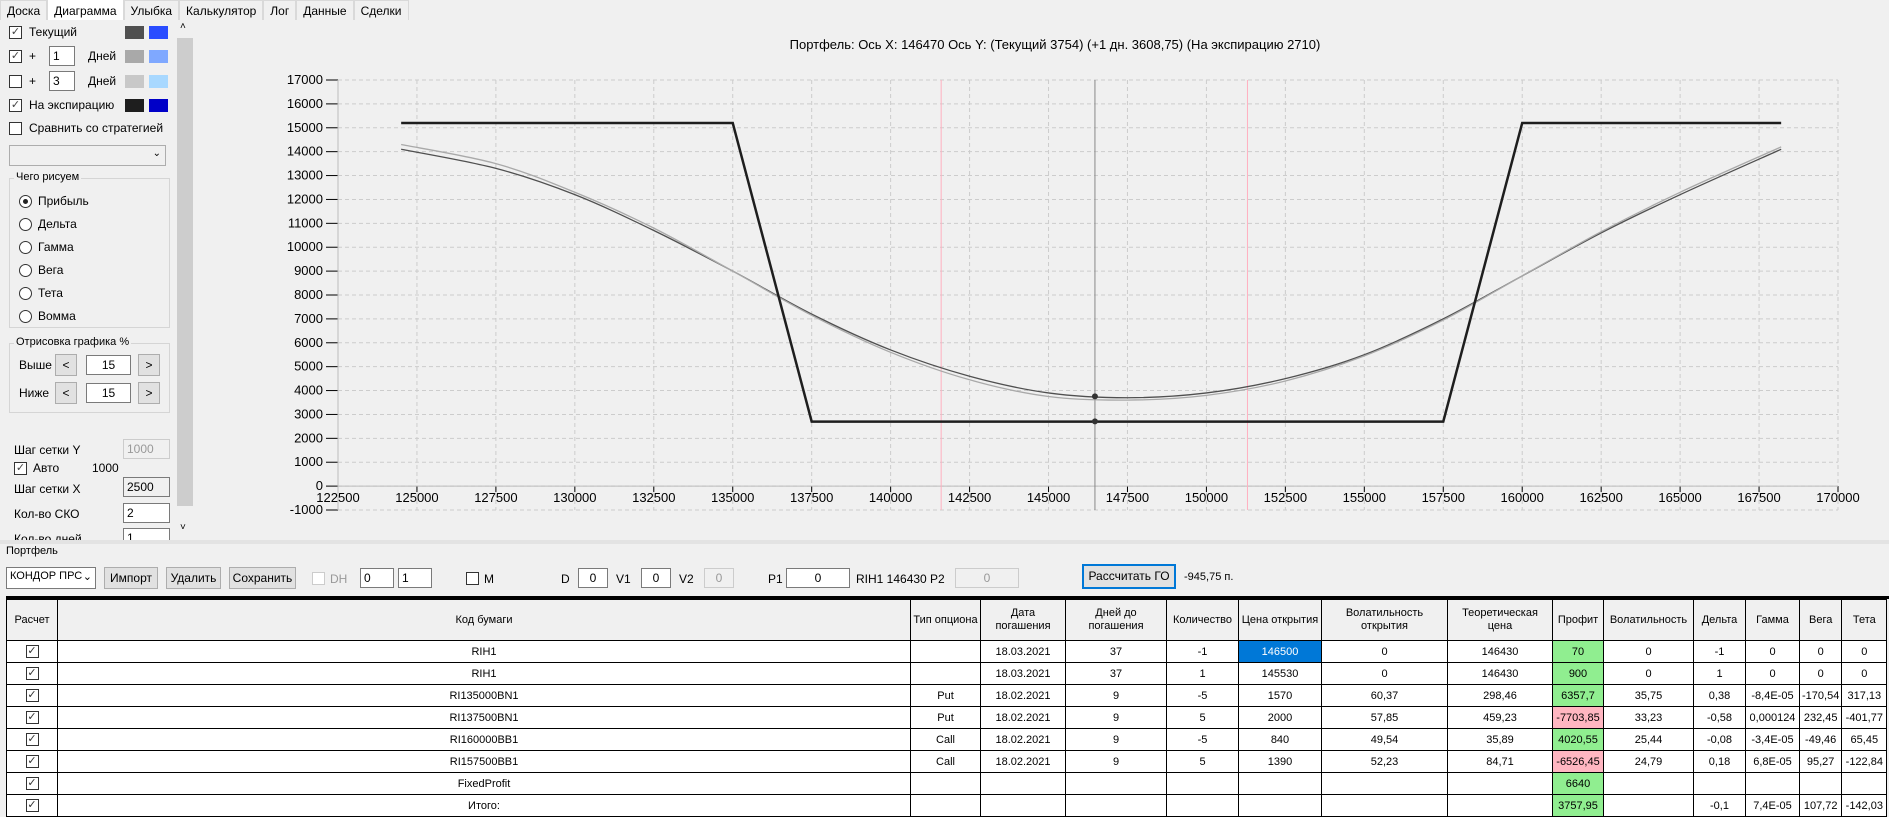 The image size is (1889, 817). What do you see at coordinates (1820, 620) in the screenshot?
I see `column-header: Вега` at bounding box center [1820, 620].